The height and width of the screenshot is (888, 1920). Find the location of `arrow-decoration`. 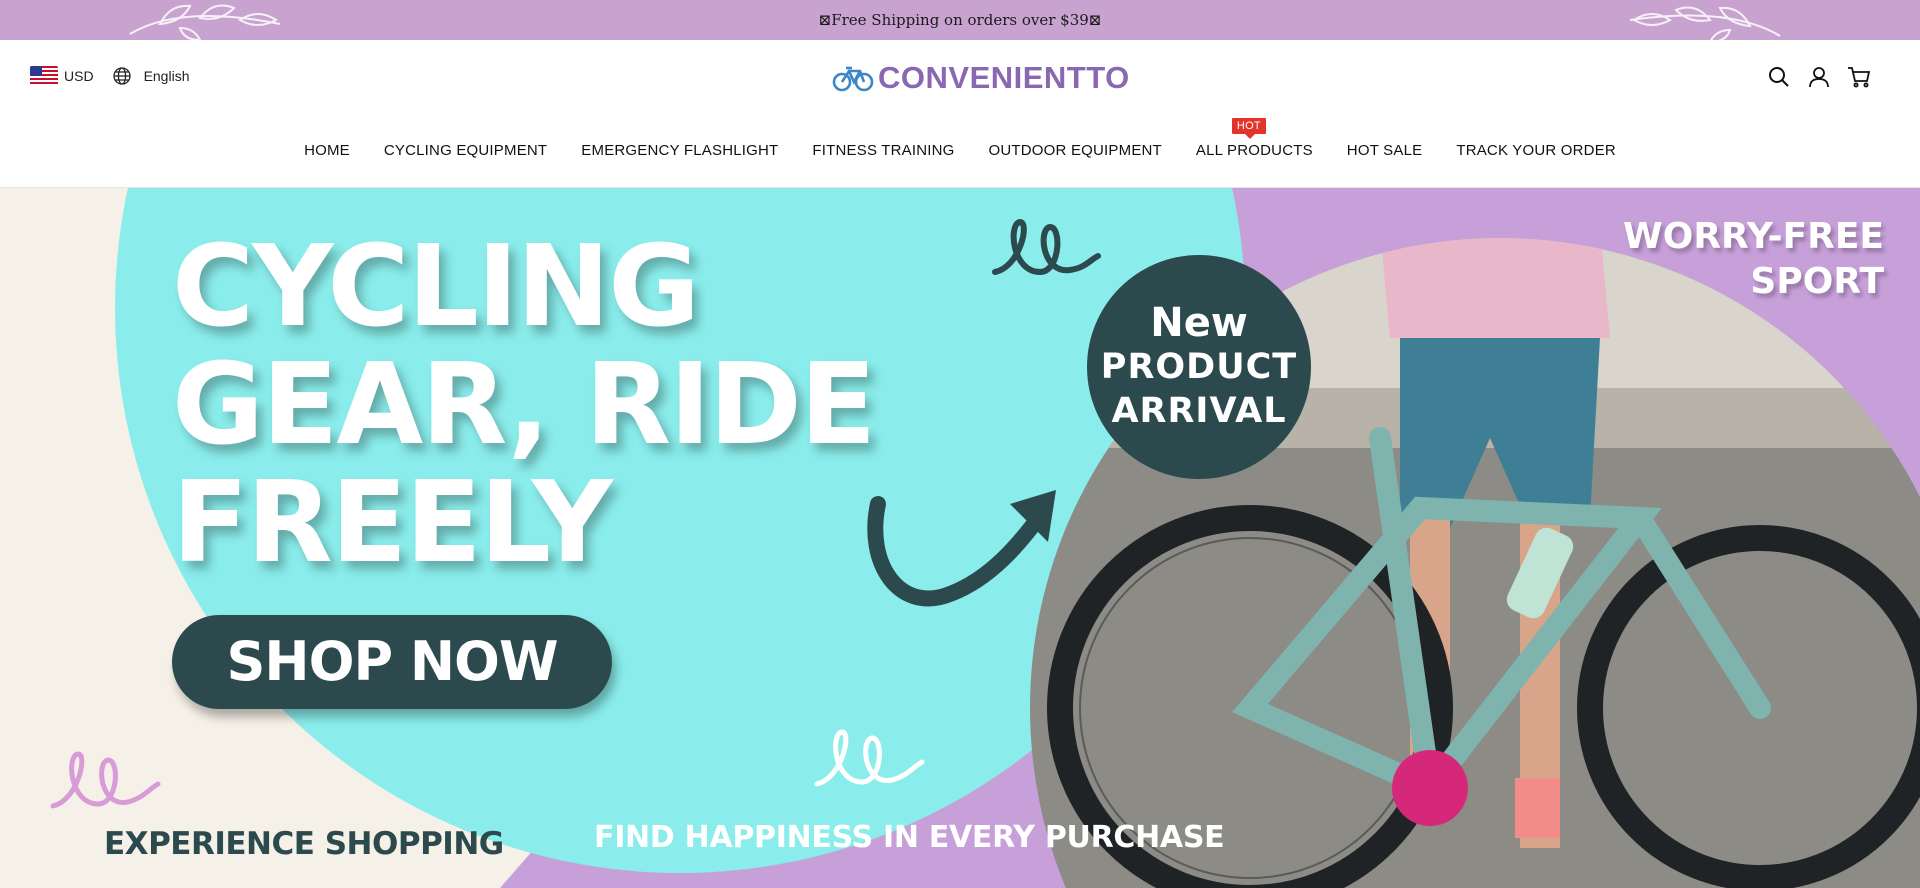

arrow-decoration is located at coordinates (961, 548).